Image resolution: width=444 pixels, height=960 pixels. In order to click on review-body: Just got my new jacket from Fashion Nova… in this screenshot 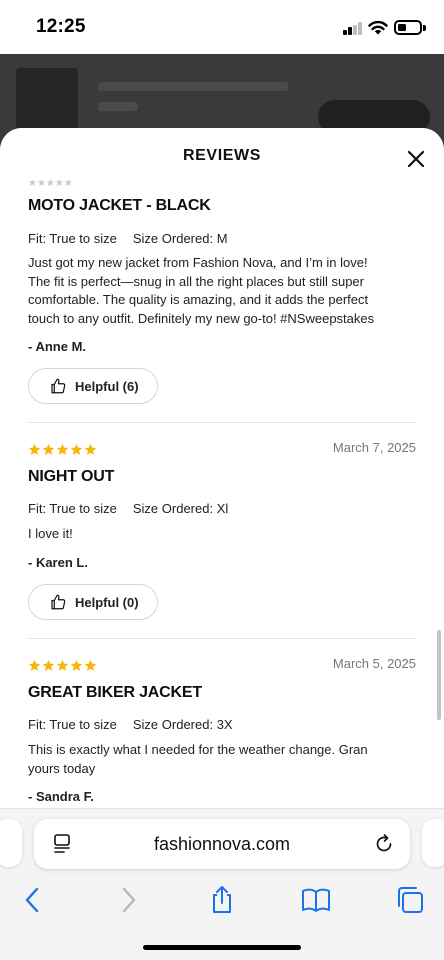, I will do `click(201, 290)`.